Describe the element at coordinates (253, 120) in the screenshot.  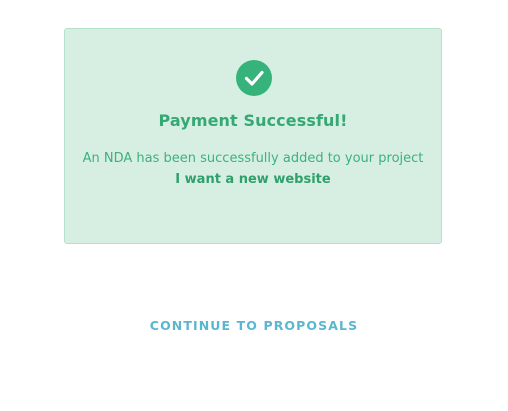
I see `payment-success-title: Payment Successful!` at that location.